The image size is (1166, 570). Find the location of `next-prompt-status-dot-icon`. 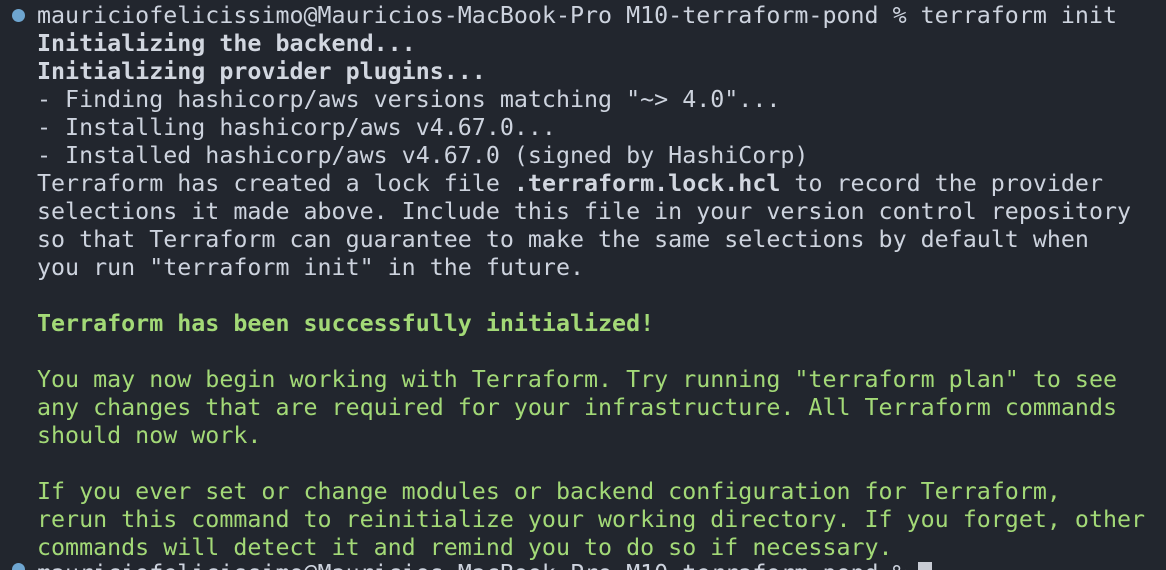

next-prompt-status-dot-icon is located at coordinates (18, 566).